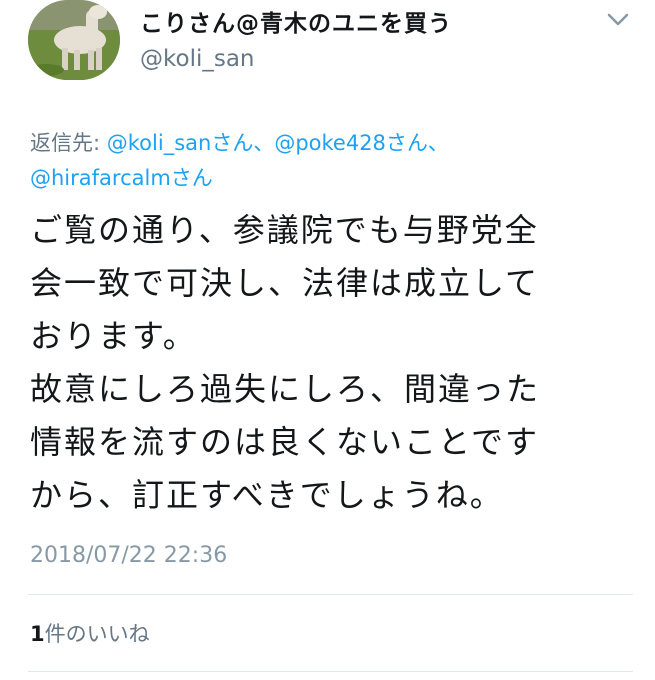 The width and height of the screenshot is (655, 680). Describe the element at coordinates (284, 230) in the screenshot. I see `tweet-text-line: ご覧の通り、参議院でも与野党全` at that location.